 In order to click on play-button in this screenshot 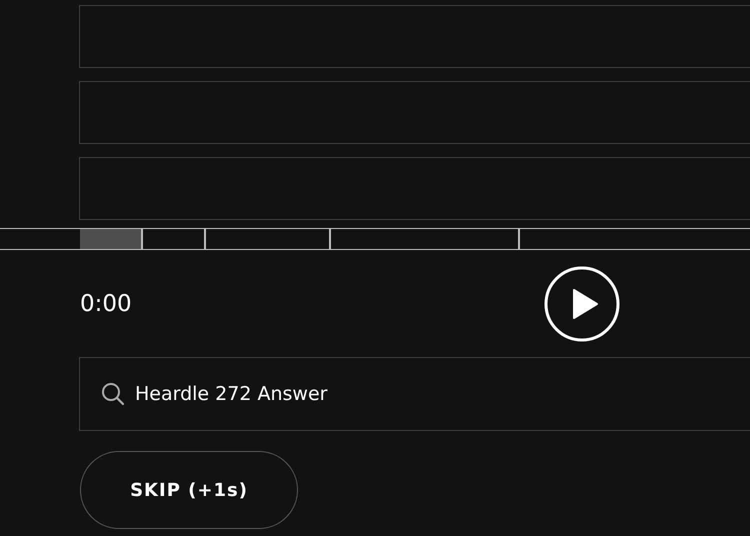, I will do `click(582, 304)`.